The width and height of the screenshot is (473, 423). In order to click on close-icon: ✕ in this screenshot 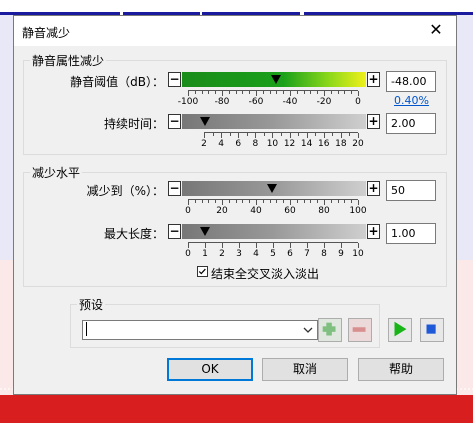, I will do `click(436, 30)`.